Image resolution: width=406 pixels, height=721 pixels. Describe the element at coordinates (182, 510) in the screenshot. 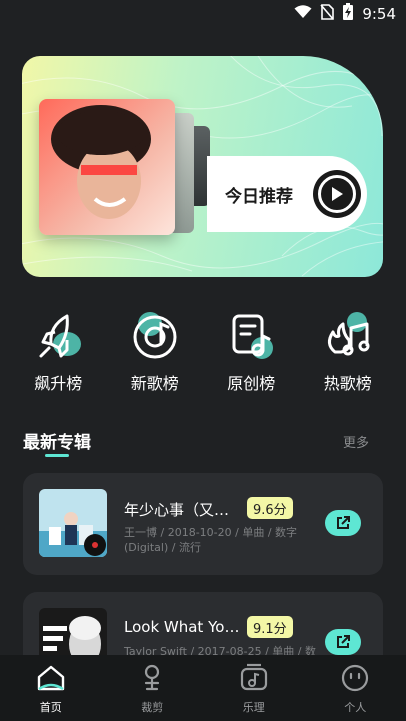

I see `album-name: 年少心事（又名：年少心事）` at that location.